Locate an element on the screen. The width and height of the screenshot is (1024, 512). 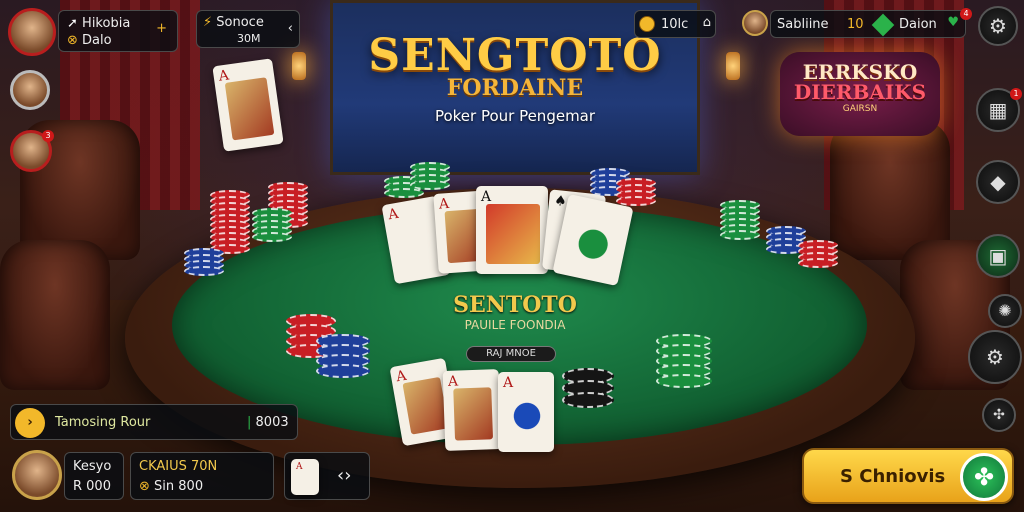
shop-icon: ▣ is located at coordinates (998, 256).